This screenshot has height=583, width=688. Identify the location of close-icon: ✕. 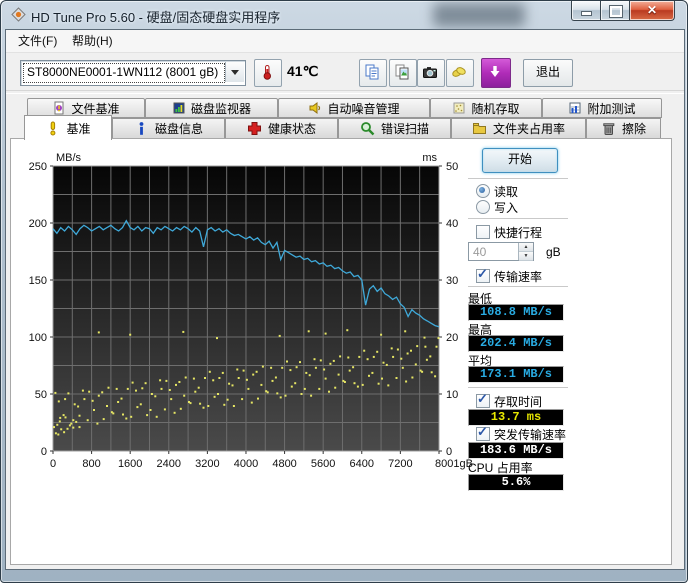
(652, 10).